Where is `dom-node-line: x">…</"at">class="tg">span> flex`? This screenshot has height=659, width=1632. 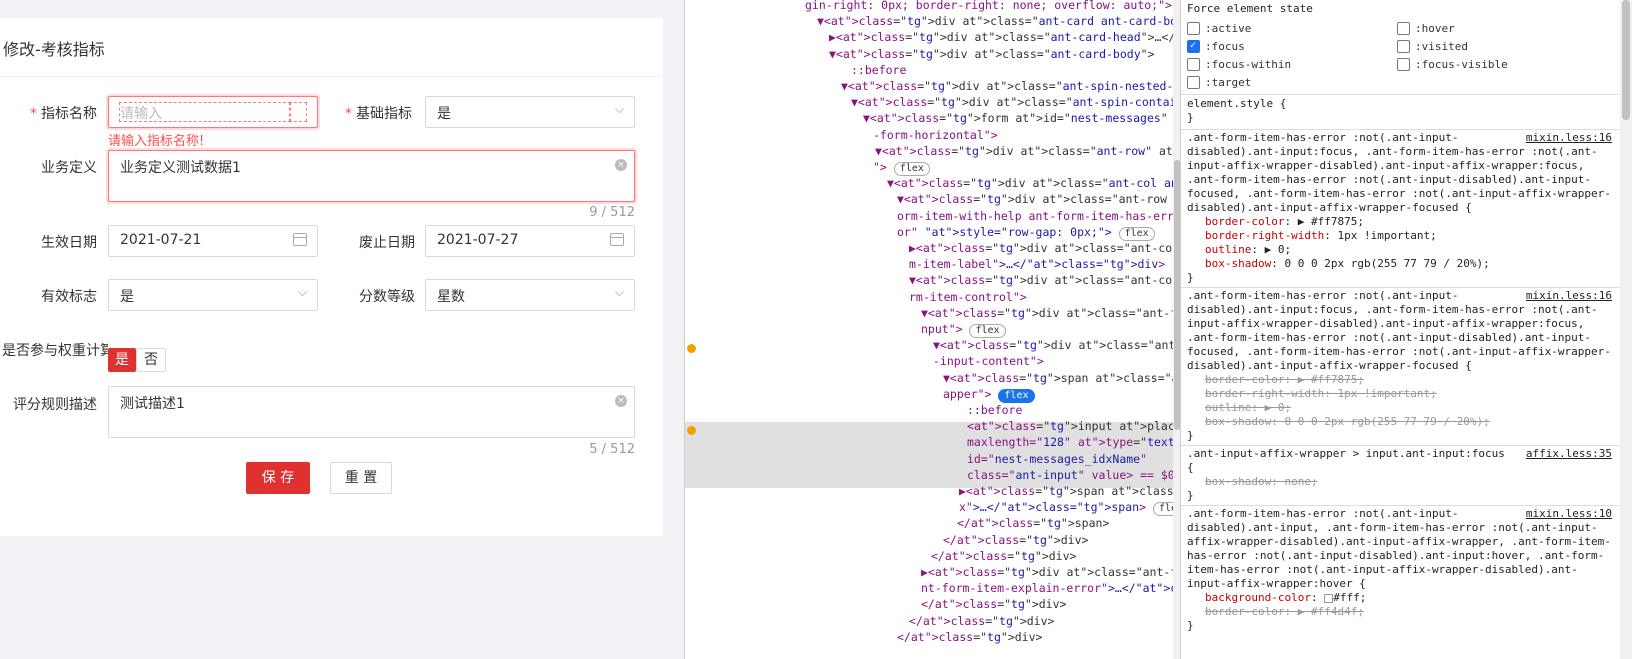
dom-node-line: x">…</"at">class="tg">span> flex is located at coordinates (1069, 508).